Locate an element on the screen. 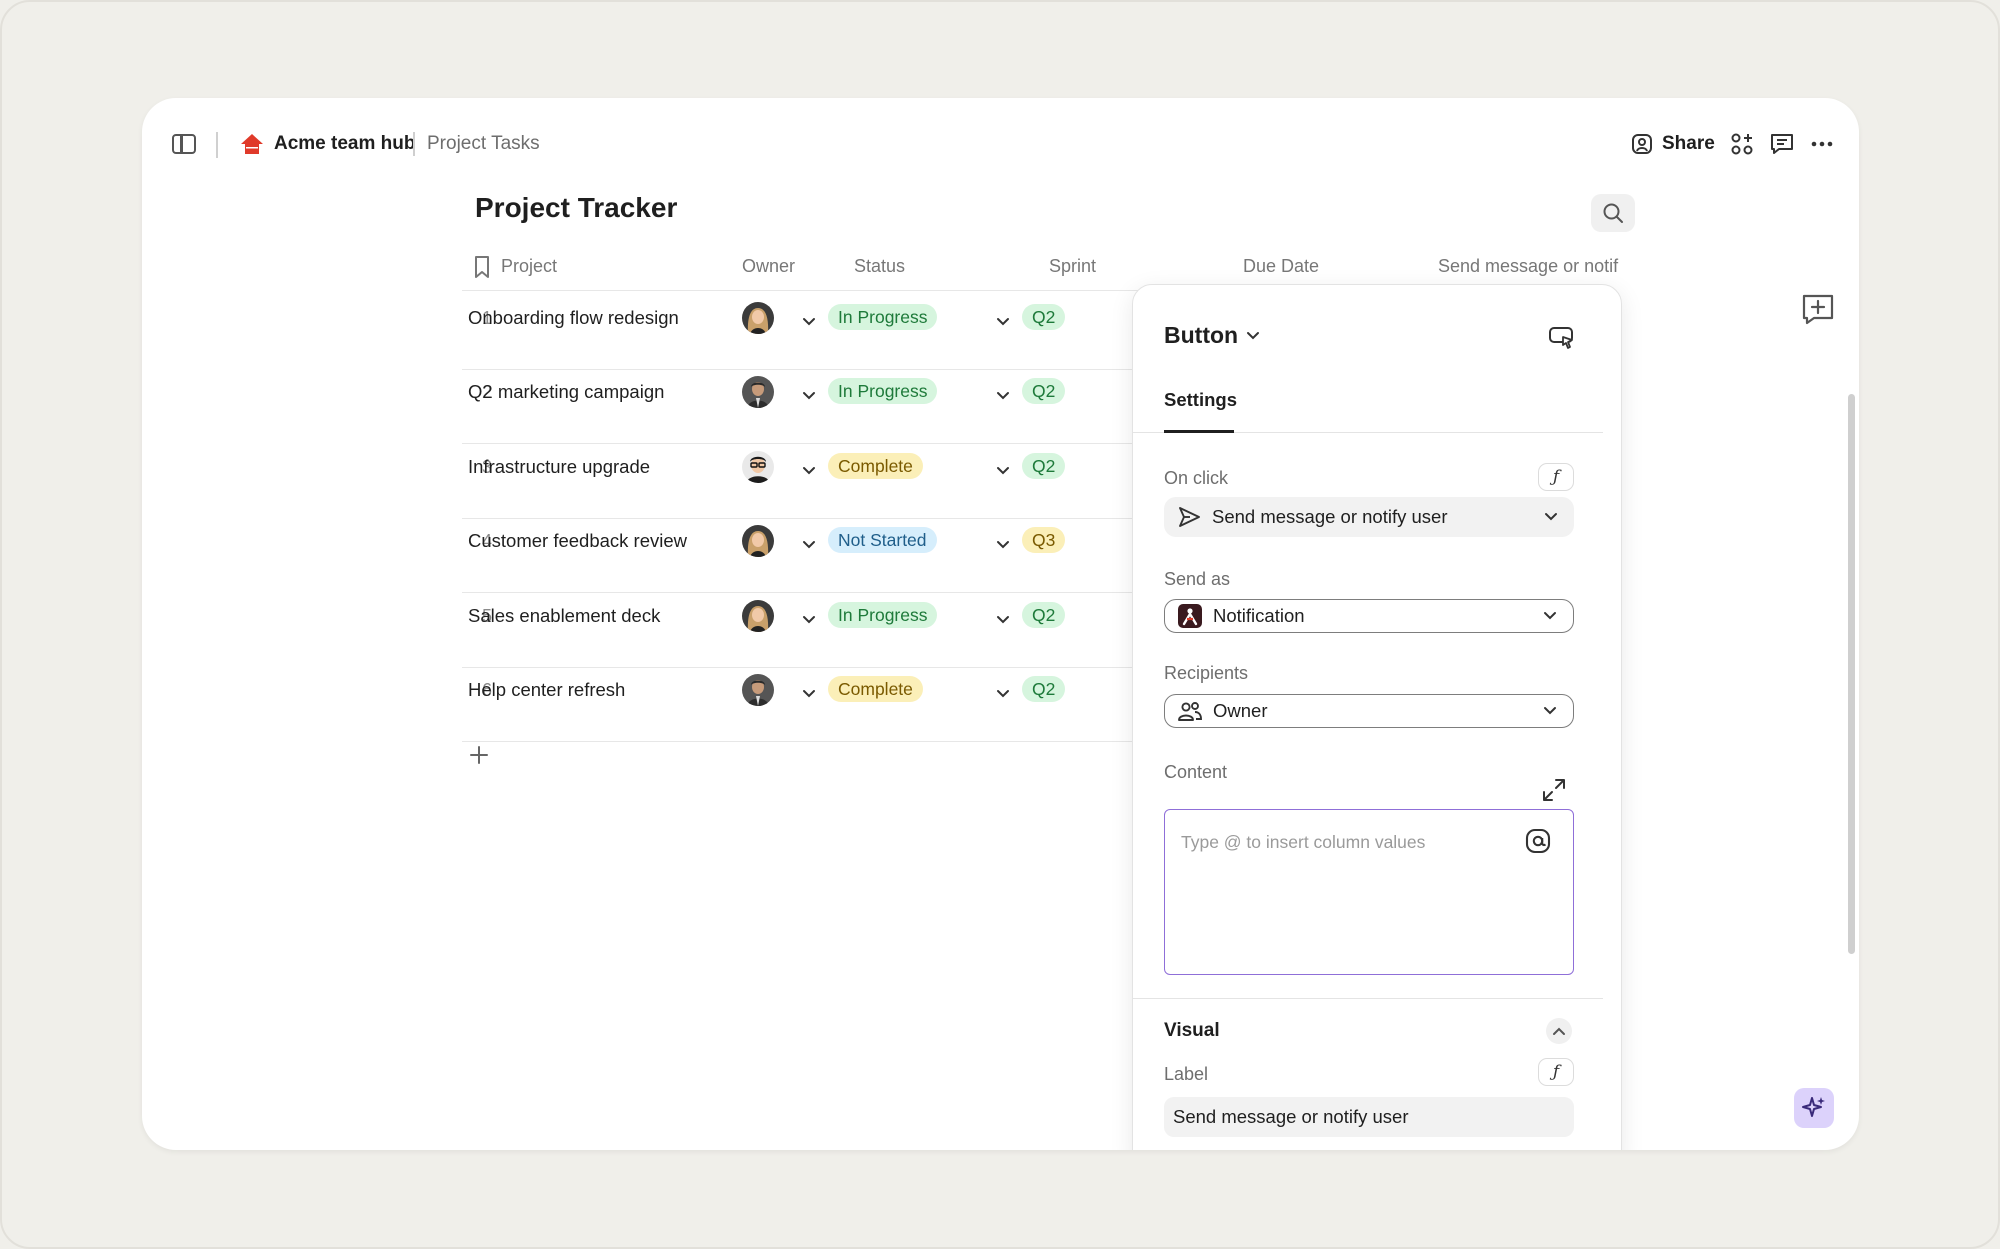 The width and height of the screenshot is (2000, 1249). sidebar-toggle-icon is located at coordinates (184, 144).